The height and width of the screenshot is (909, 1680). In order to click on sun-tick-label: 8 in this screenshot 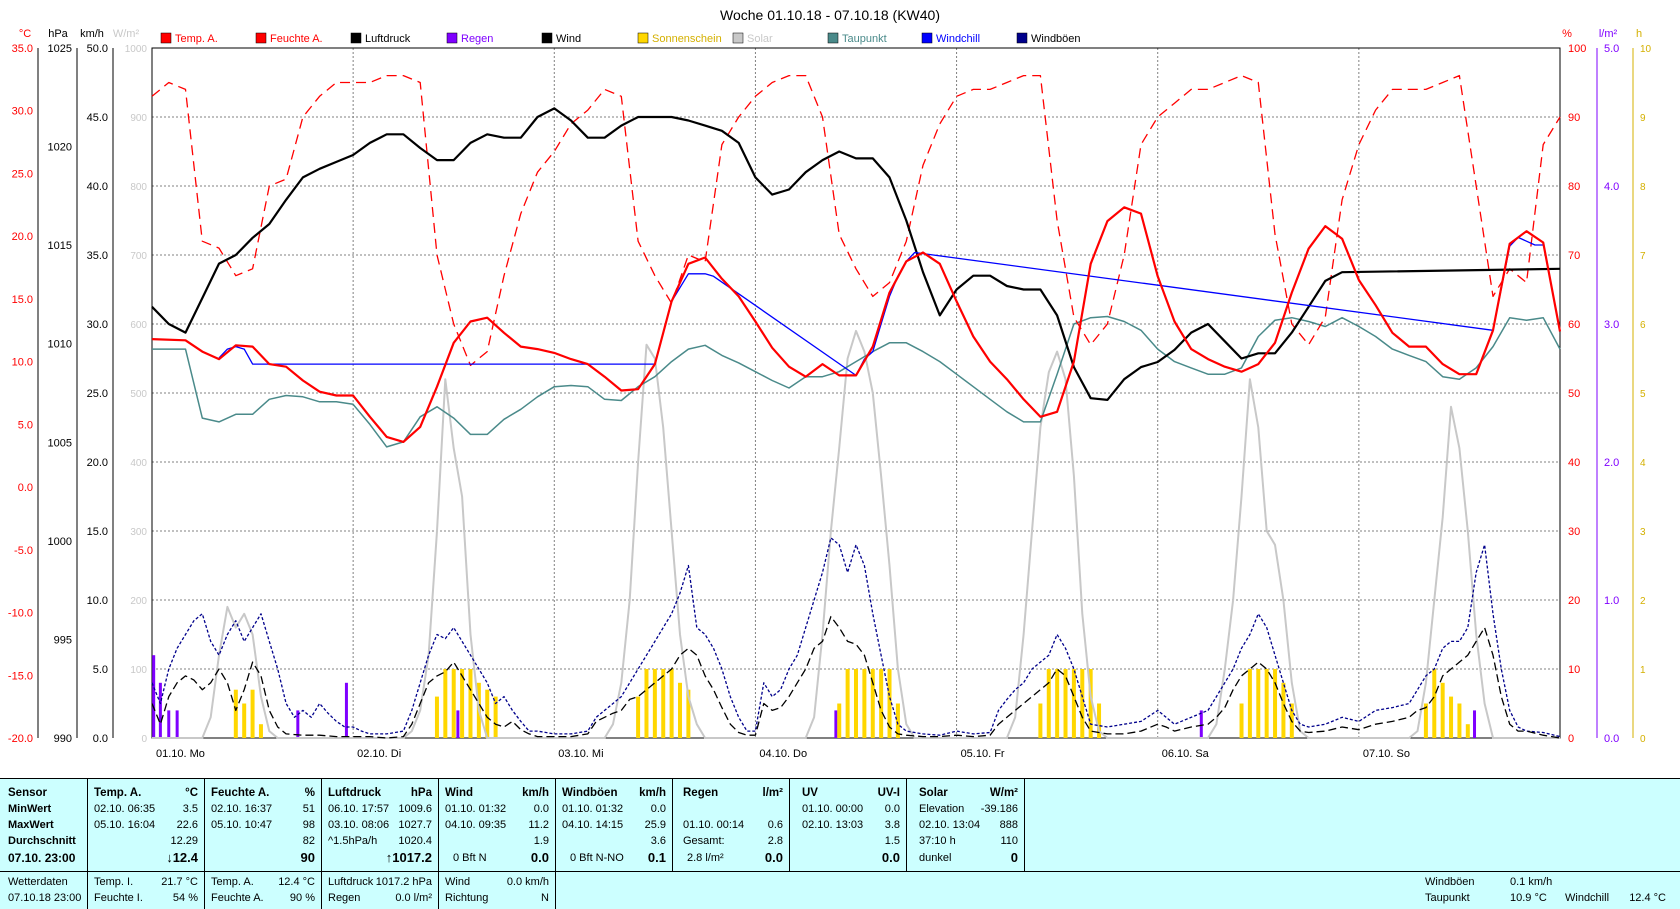, I will do `click(1643, 187)`.